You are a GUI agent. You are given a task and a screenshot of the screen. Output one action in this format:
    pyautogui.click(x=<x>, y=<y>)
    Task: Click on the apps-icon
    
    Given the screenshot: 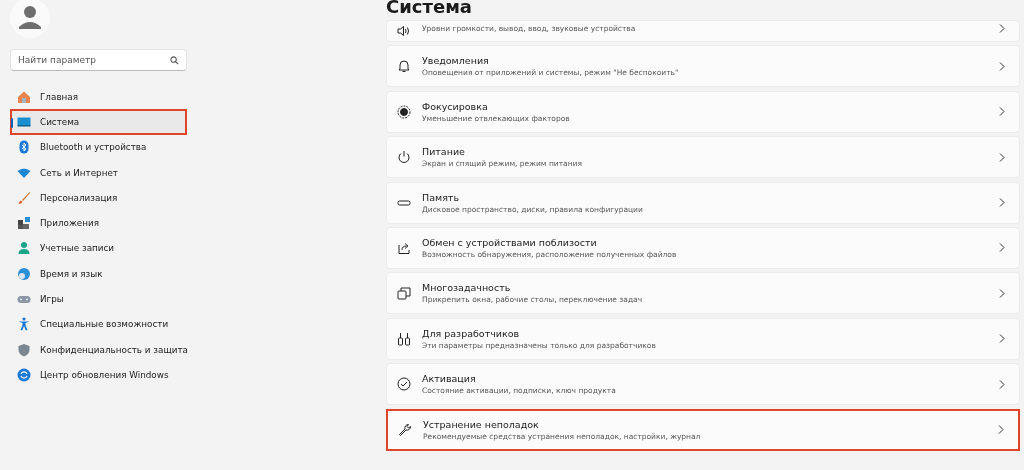 What is the action you would take?
    pyautogui.click(x=24, y=223)
    